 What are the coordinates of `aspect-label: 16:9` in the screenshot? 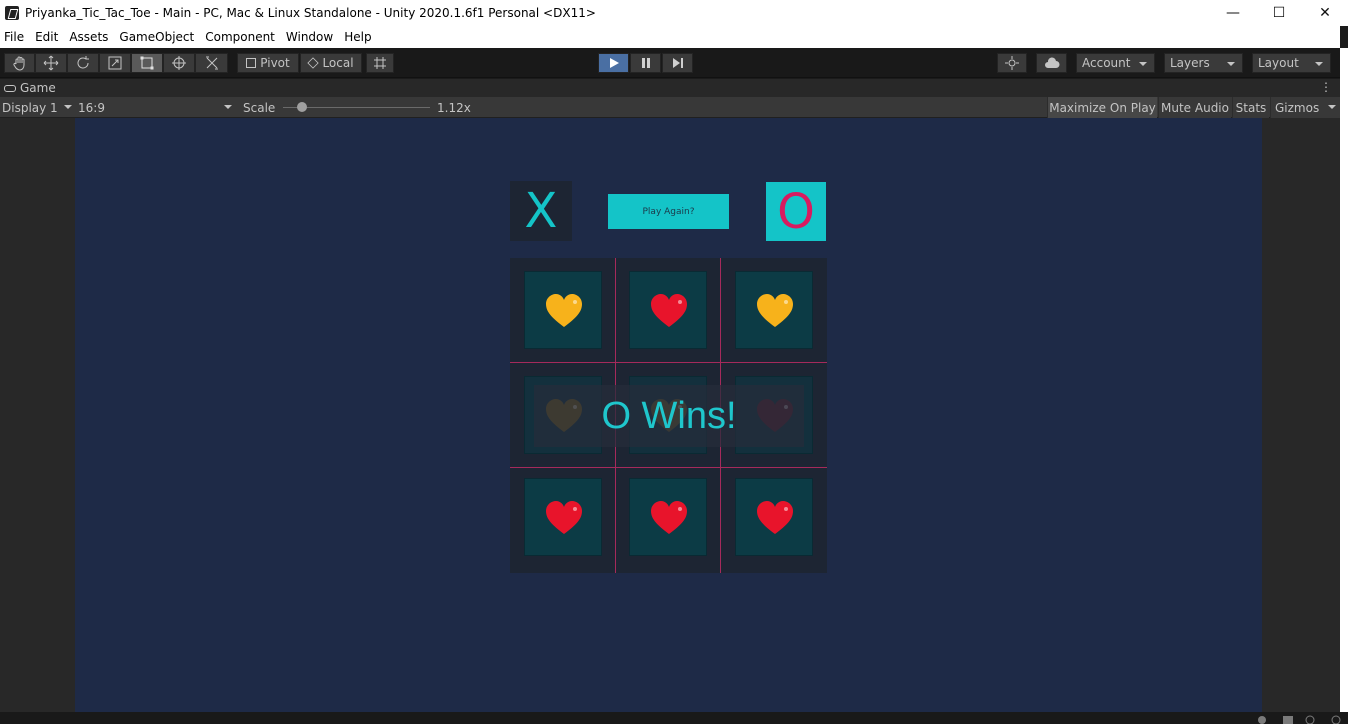 It's located at (91, 107).